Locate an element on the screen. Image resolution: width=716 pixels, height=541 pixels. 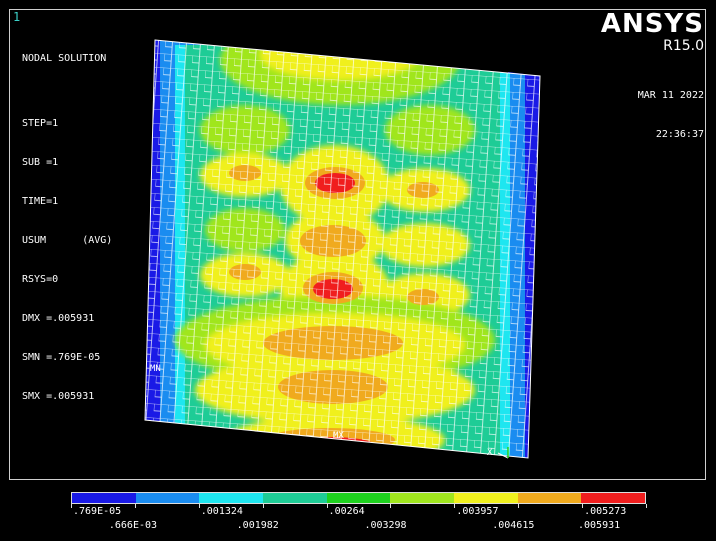
legend-label: .001982 is located at coordinates (257, 525).